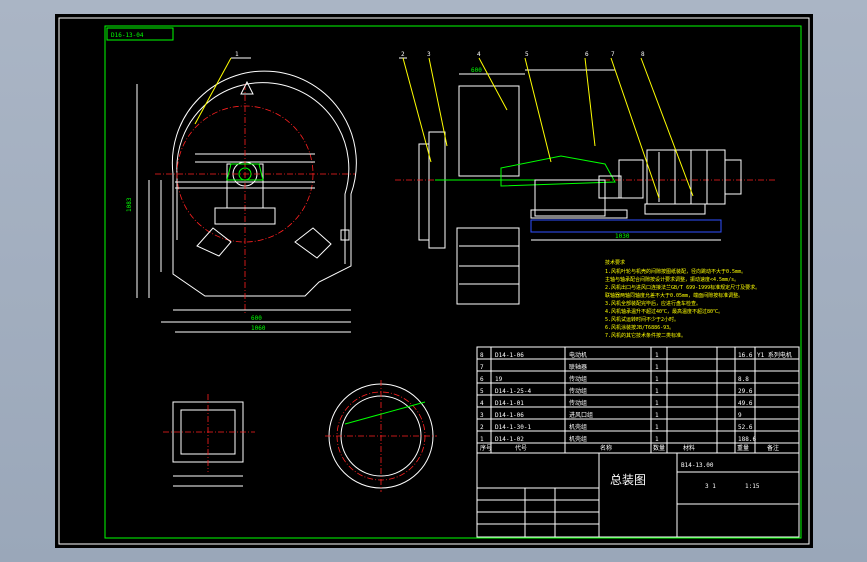  Describe the element at coordinates (513, 391) in the screenshot. I see `bom-cell-code: D14-1-25-4` at that location.